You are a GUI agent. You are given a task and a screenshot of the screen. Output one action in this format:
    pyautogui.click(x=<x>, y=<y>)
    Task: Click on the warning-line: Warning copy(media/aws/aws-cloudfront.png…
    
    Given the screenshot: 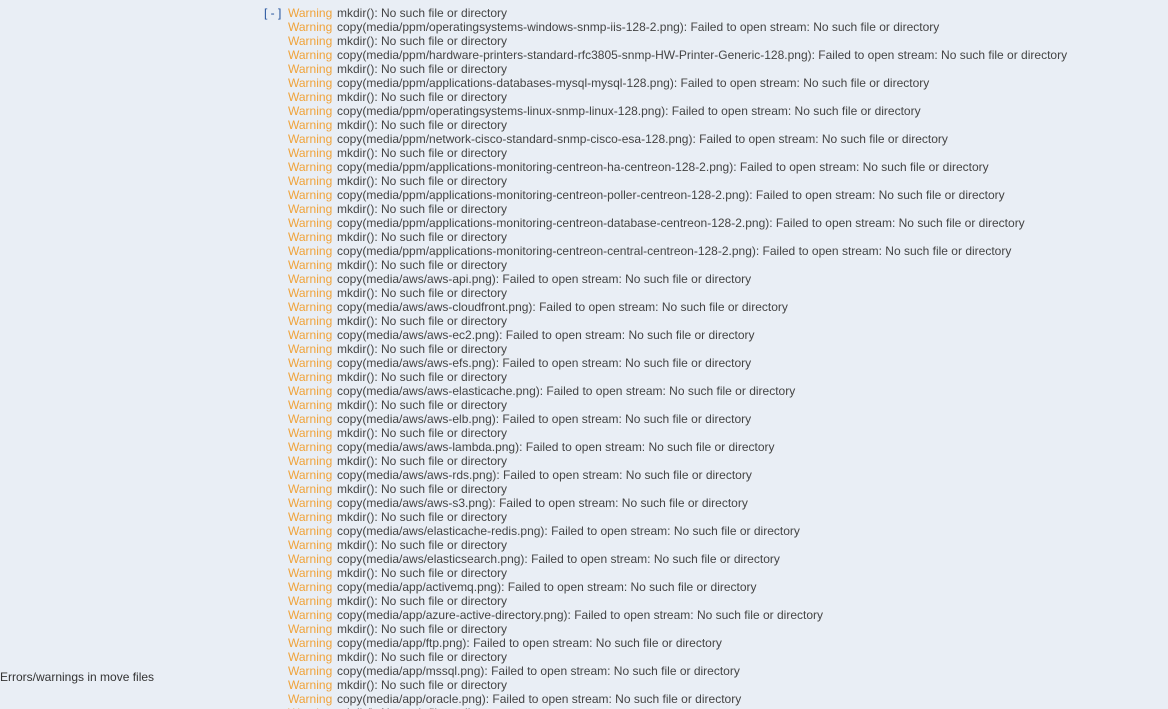 What is the action you would take?
    pyautogui.click(x=728, y=307)
    